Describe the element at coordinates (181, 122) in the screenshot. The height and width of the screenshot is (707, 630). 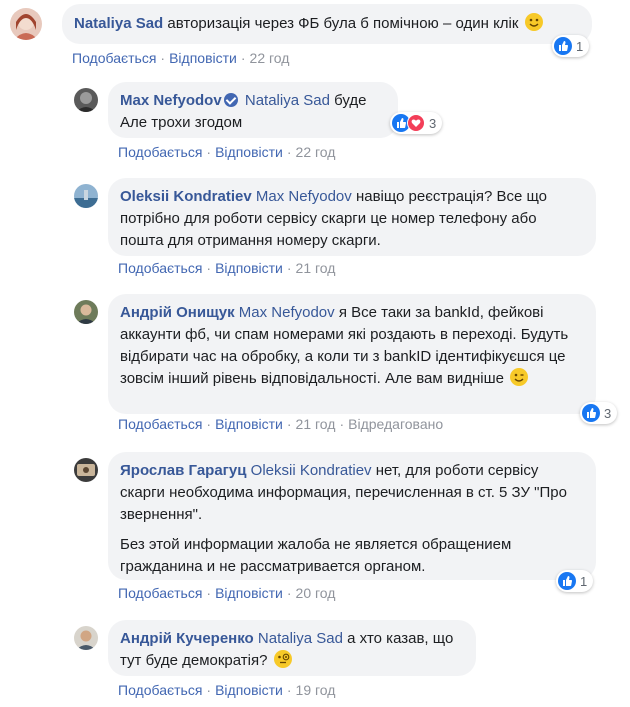
I see `comment-text-line: Але трохи згодом` at that location.